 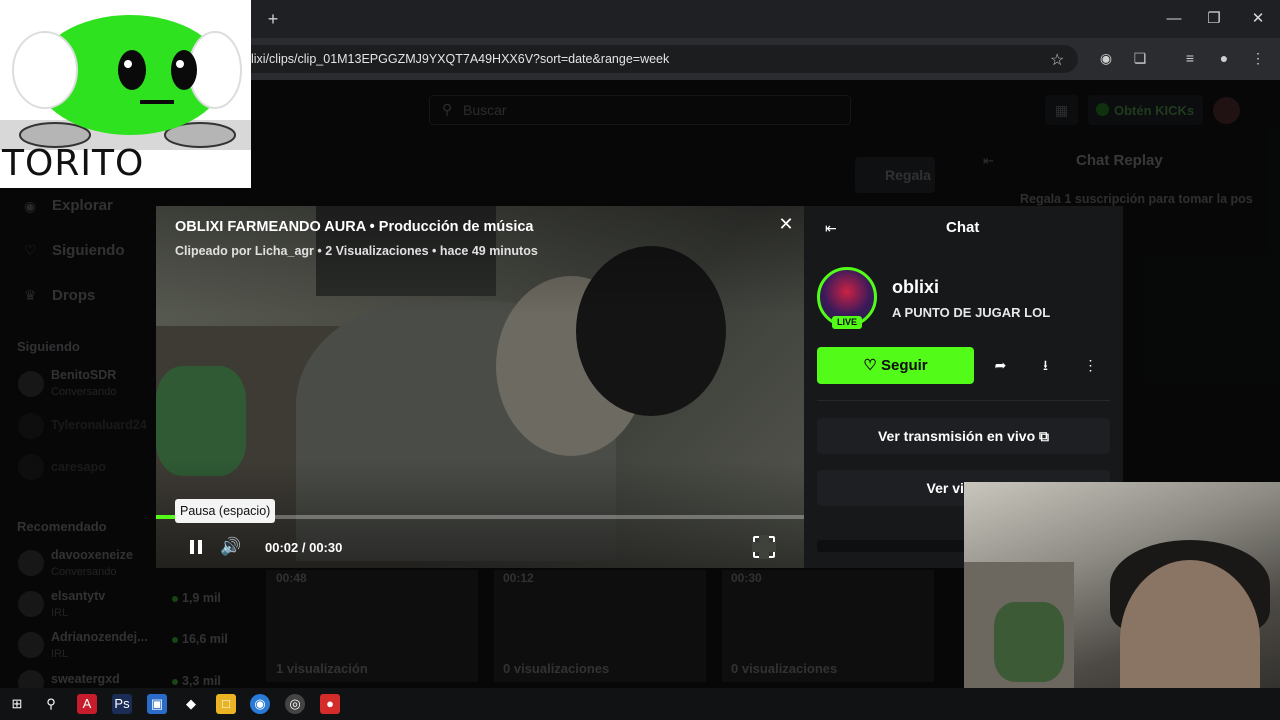 What do you see at coordinates (330, 704) in the screenshot?
I see `app-icon: ●` at bounding box center [330, 704].